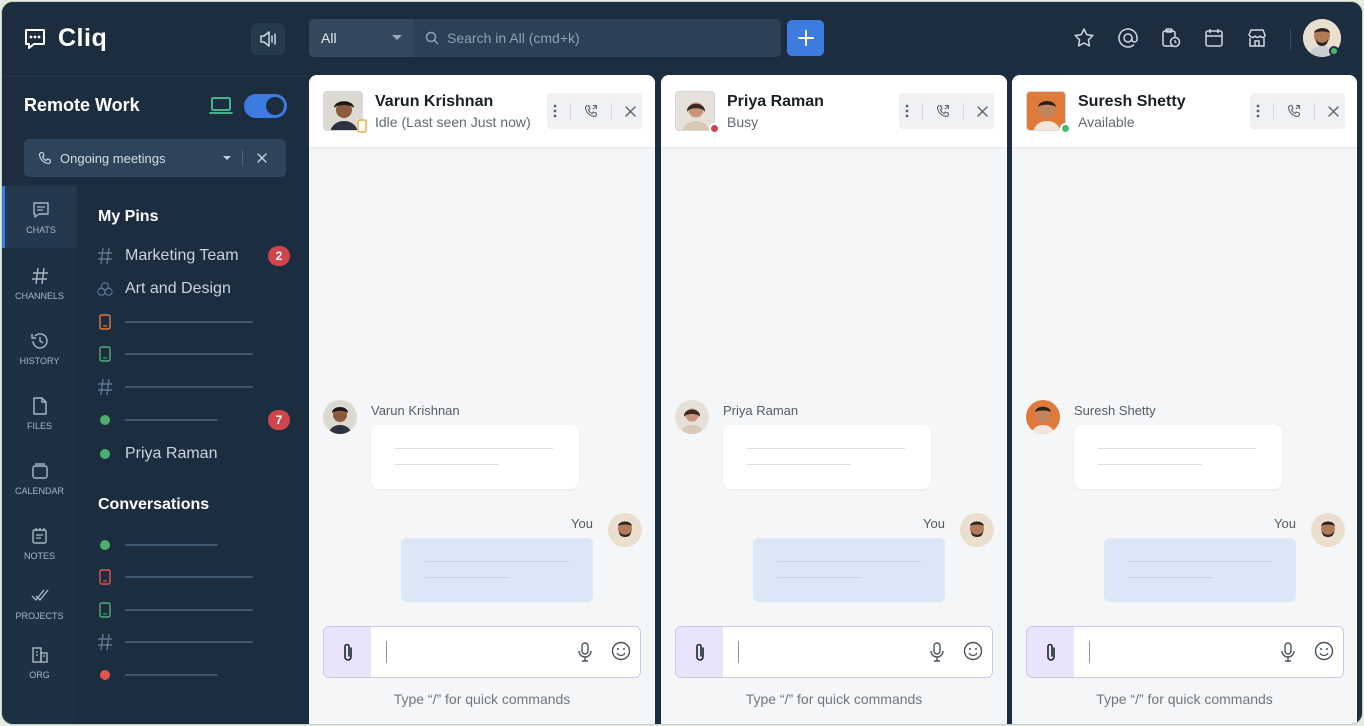 Image resolution: width=1364 pixels, height=726 pixels. Describe the element at coordinates (221, 106) in the screenshot. I see `laptop-icon` at that location.